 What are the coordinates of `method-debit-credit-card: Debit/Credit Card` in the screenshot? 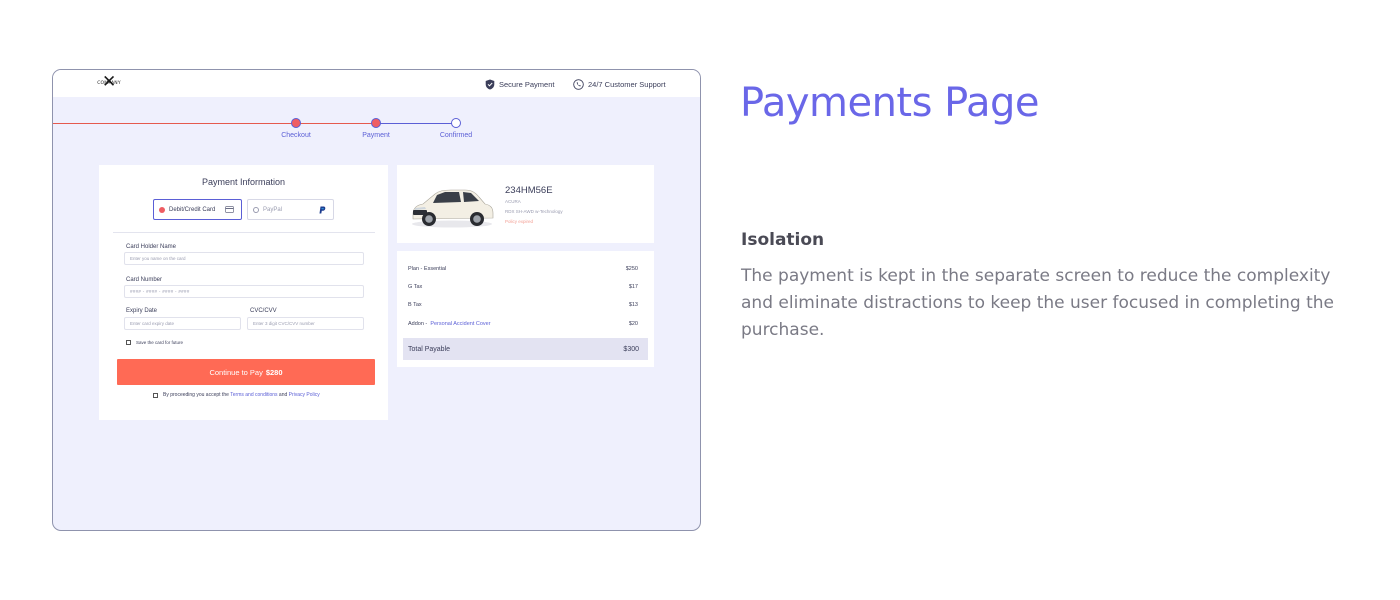 It's located at (197, 209).